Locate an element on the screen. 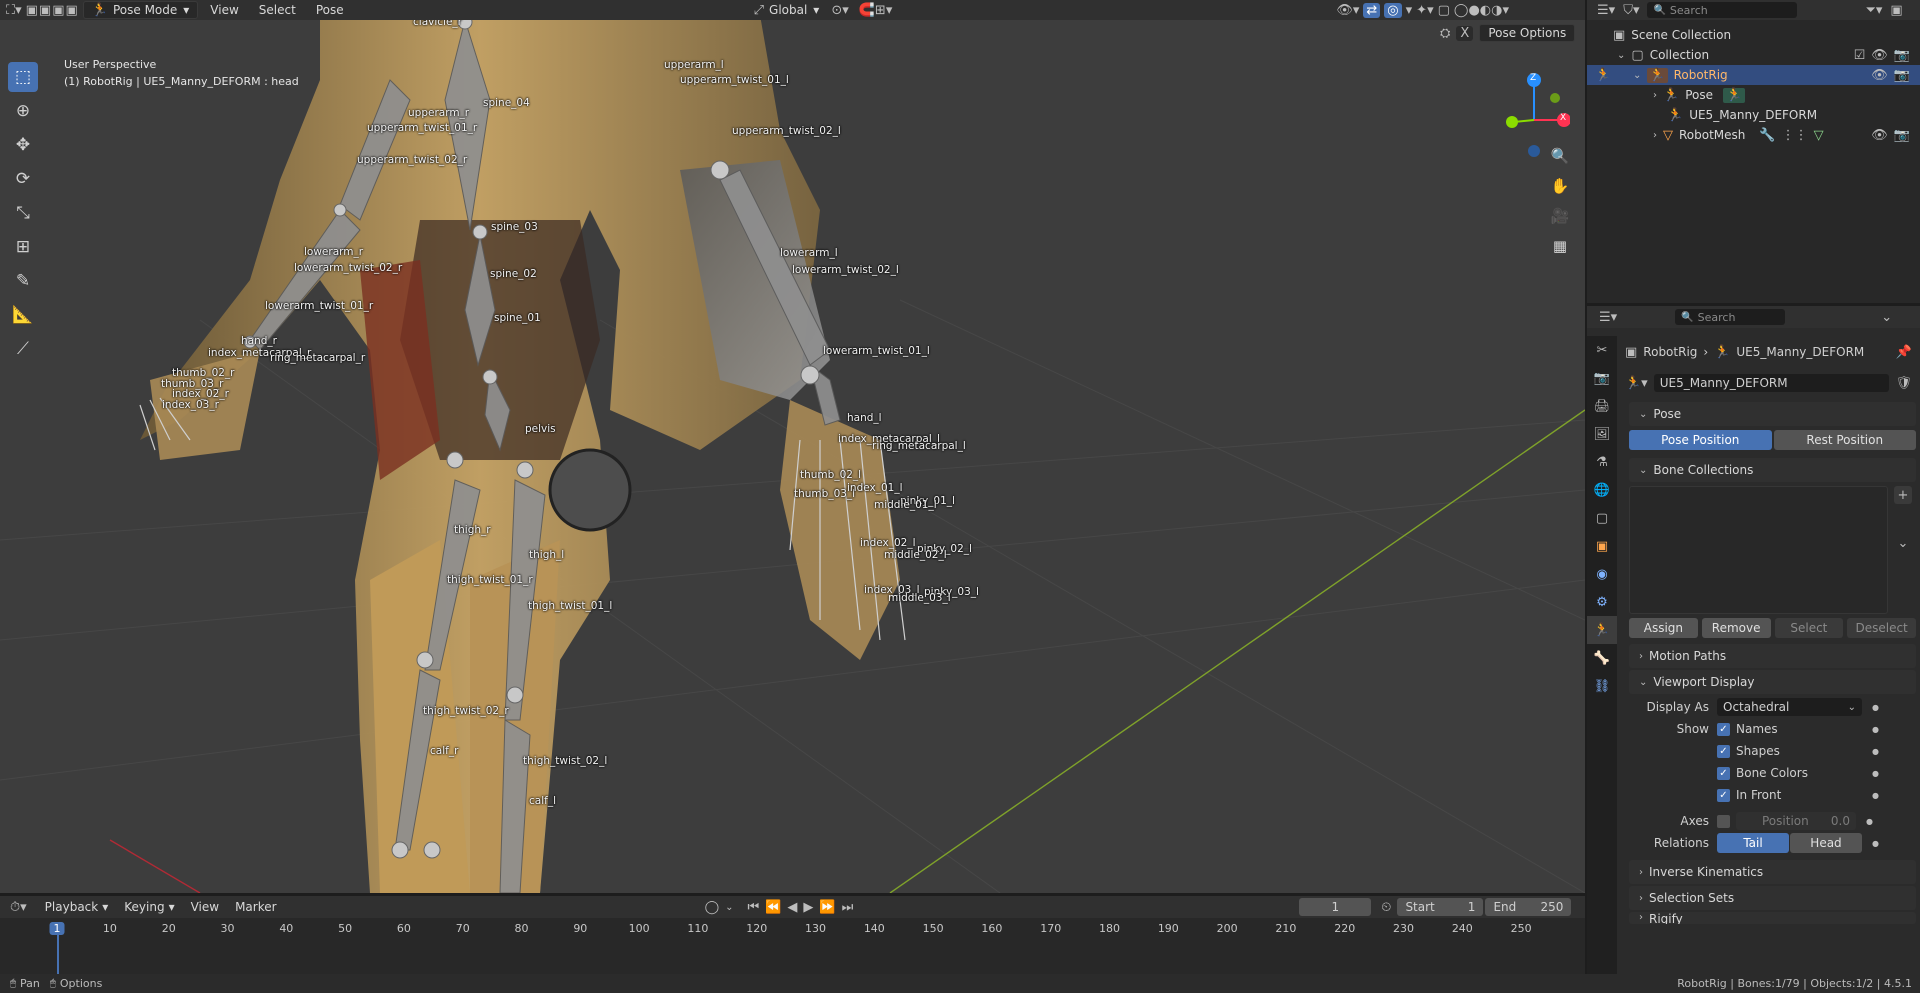  armature-name-field: UE5_Manny_DEFORM is located at coordinates (1771, 383).